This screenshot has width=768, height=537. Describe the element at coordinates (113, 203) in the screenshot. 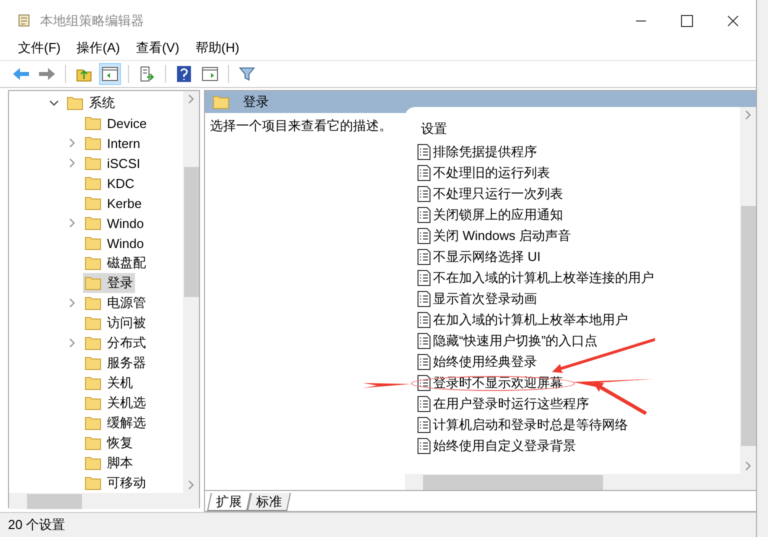

I see `tree-item: Kerbe` at that location.